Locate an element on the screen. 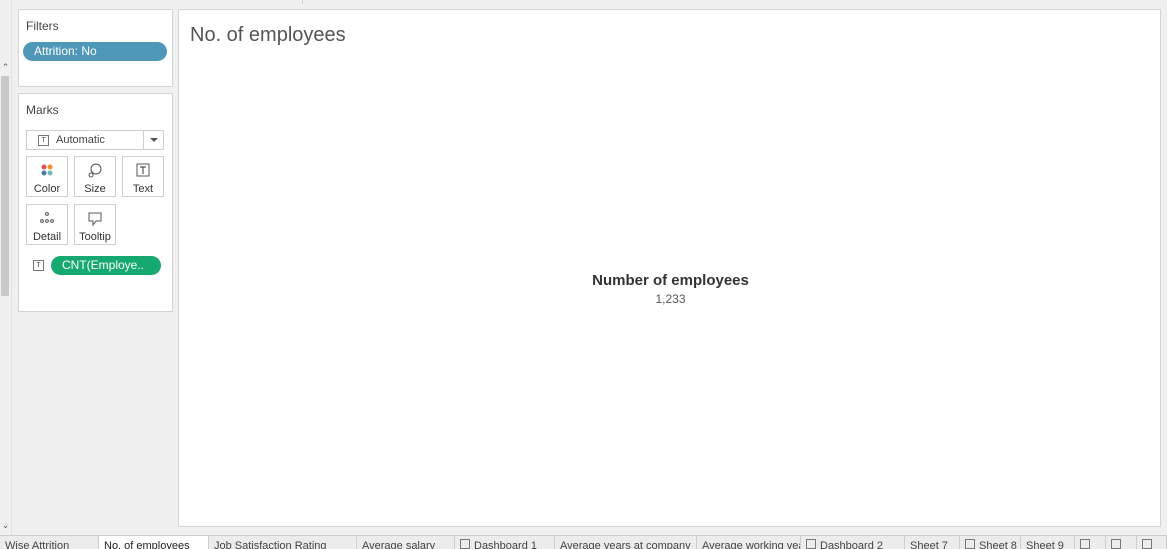  filter-pill-attrition: Attrition: No is located at coordinates (95, 51).